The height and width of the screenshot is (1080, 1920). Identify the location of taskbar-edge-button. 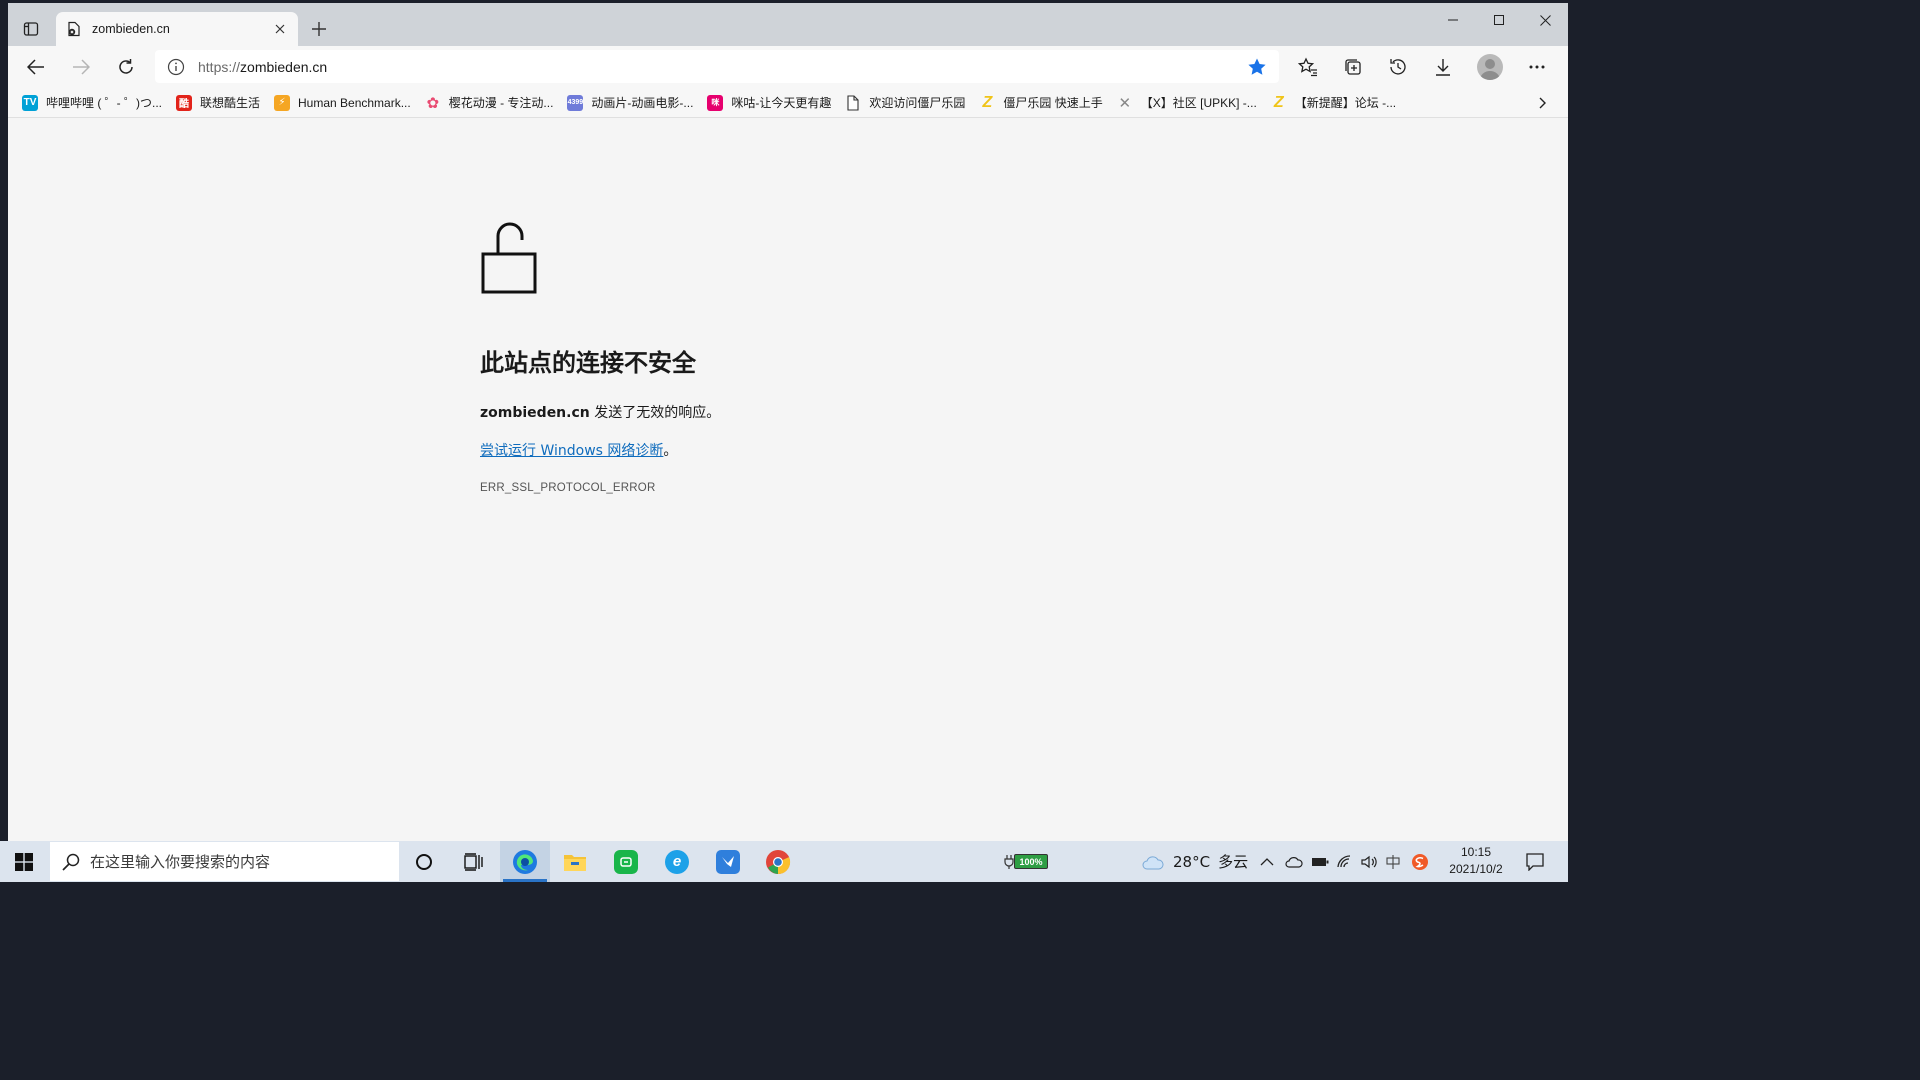
(525, 861).